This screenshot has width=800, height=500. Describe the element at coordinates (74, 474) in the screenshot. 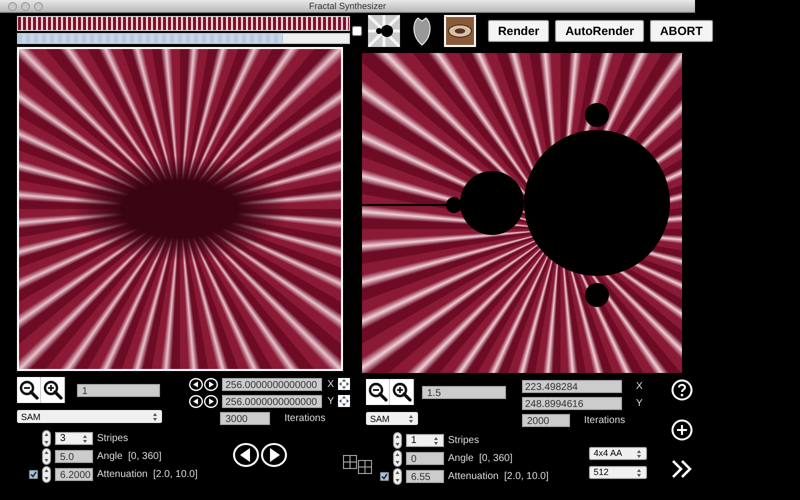

I see `attenuation-field: 6.2000` at that location.